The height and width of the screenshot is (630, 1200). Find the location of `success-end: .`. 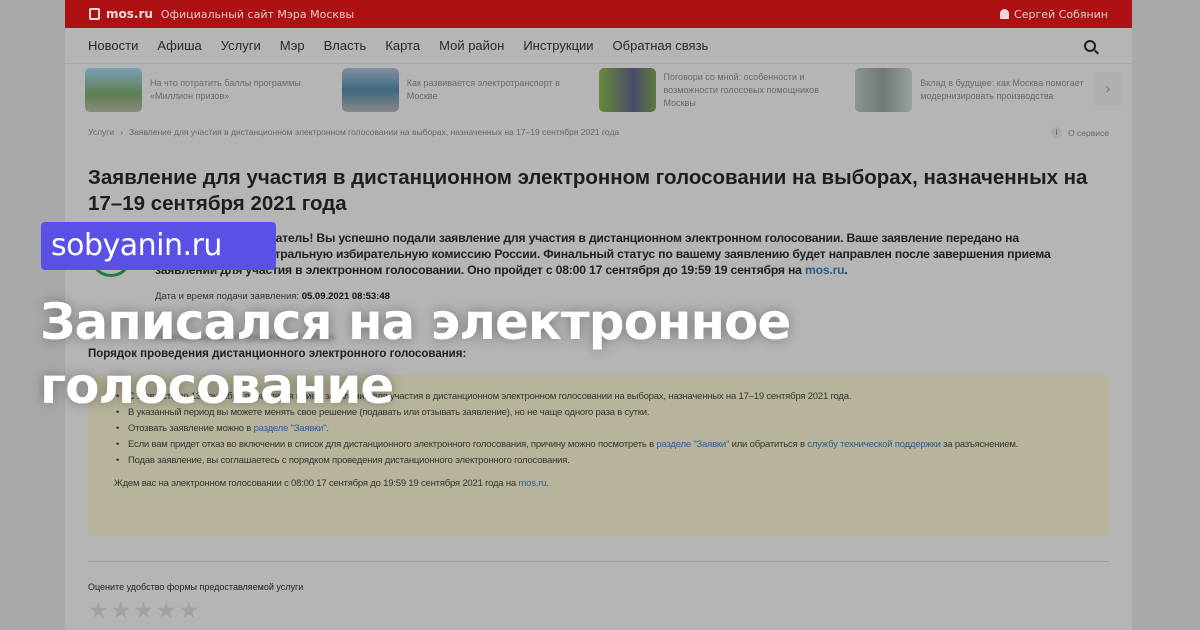

success-end: . is located at coordinates (846, 270).